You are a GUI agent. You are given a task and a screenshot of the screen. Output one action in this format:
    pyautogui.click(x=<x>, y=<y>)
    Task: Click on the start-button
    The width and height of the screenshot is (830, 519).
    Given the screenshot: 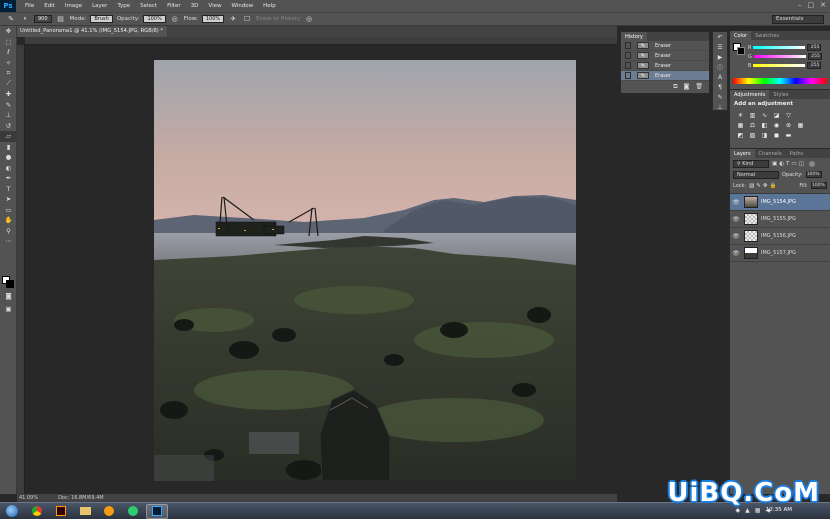 What is the action you would take?
    pyautogui.click(x=12, y=511)
    